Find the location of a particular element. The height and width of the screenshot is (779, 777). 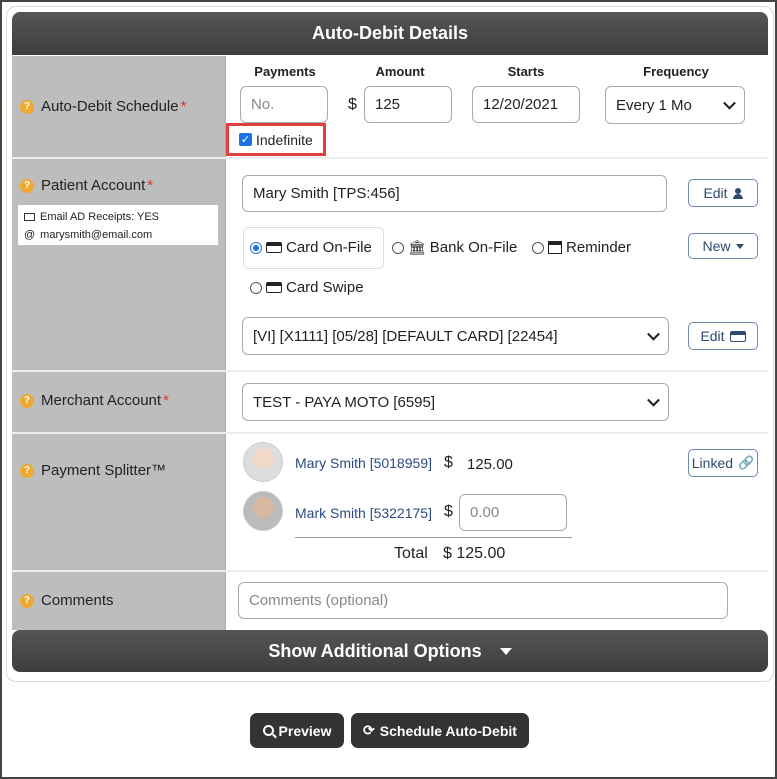

section-header: Auto-Debit Details is located at coordinates (390, 33).